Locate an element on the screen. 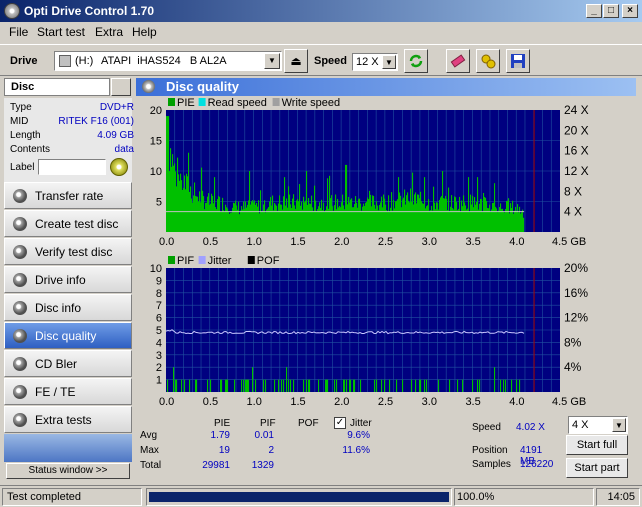 This screenshot has height=507, width=642. nav-extra-tests: Extra tests is located at coordinates (68, 419).